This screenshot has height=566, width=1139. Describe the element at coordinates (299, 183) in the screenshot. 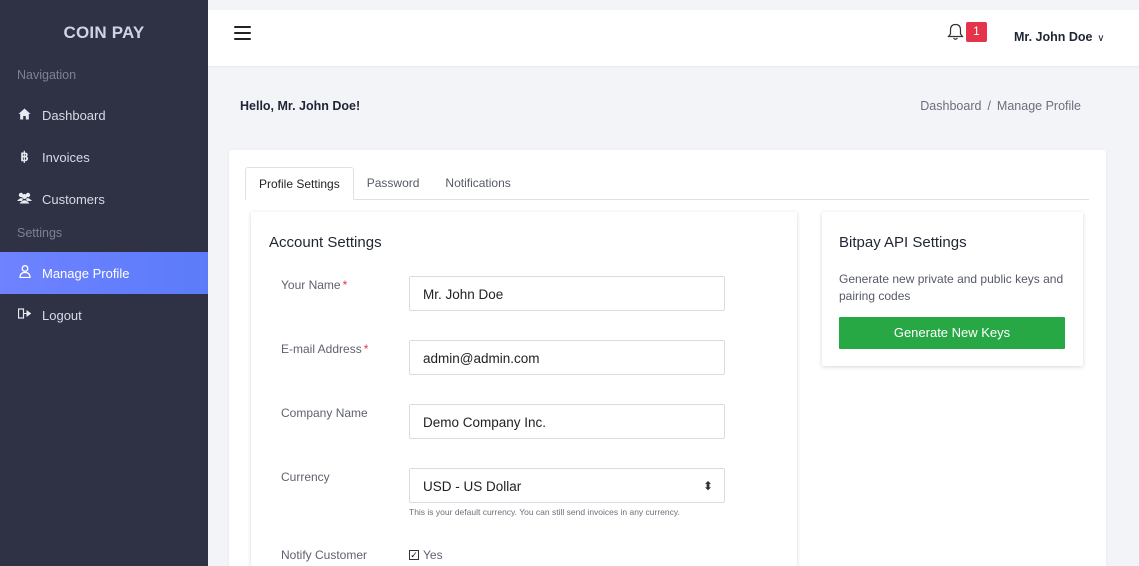

I see `tab-profile-settings: Profile Settings` at that location.